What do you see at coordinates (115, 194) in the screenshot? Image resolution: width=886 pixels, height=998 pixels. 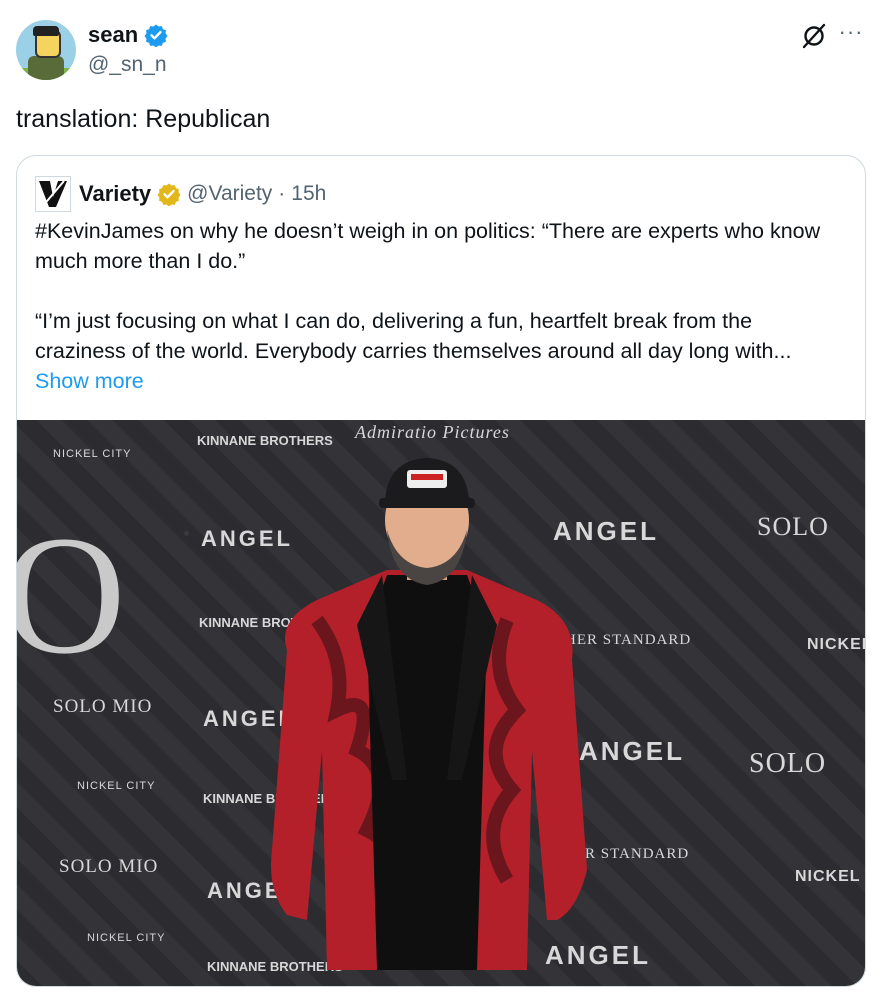 I see `quoted-display-name: Variety` at bounding box center [115, 194].